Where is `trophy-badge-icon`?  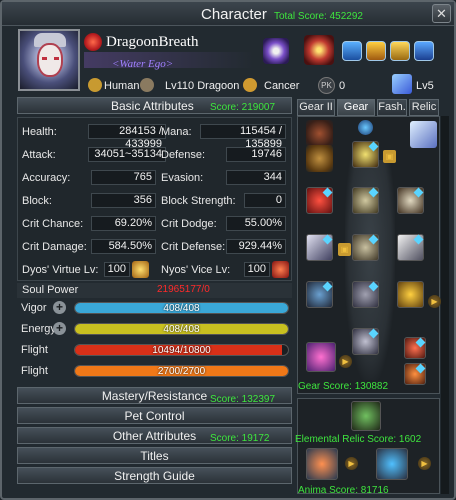 trophy-badge-icon is located at coordinates (400, 51).